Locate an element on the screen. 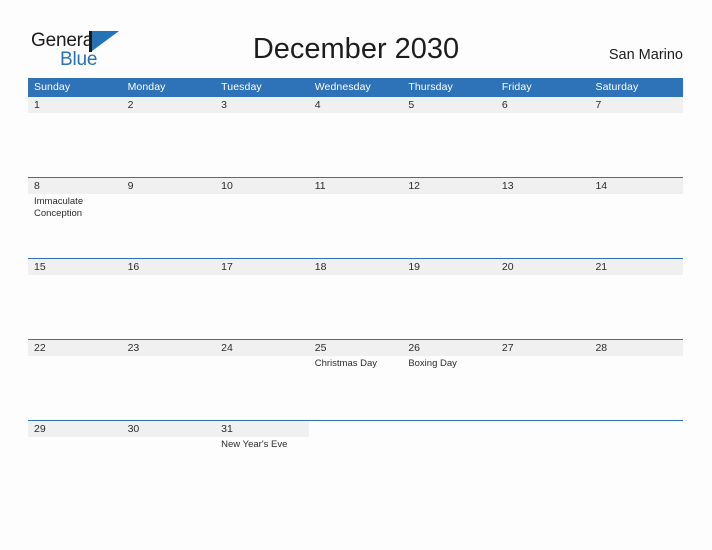 The height and width of the screenshot is (550, 712). day-number: 22 is located at coordinates (40, 348).